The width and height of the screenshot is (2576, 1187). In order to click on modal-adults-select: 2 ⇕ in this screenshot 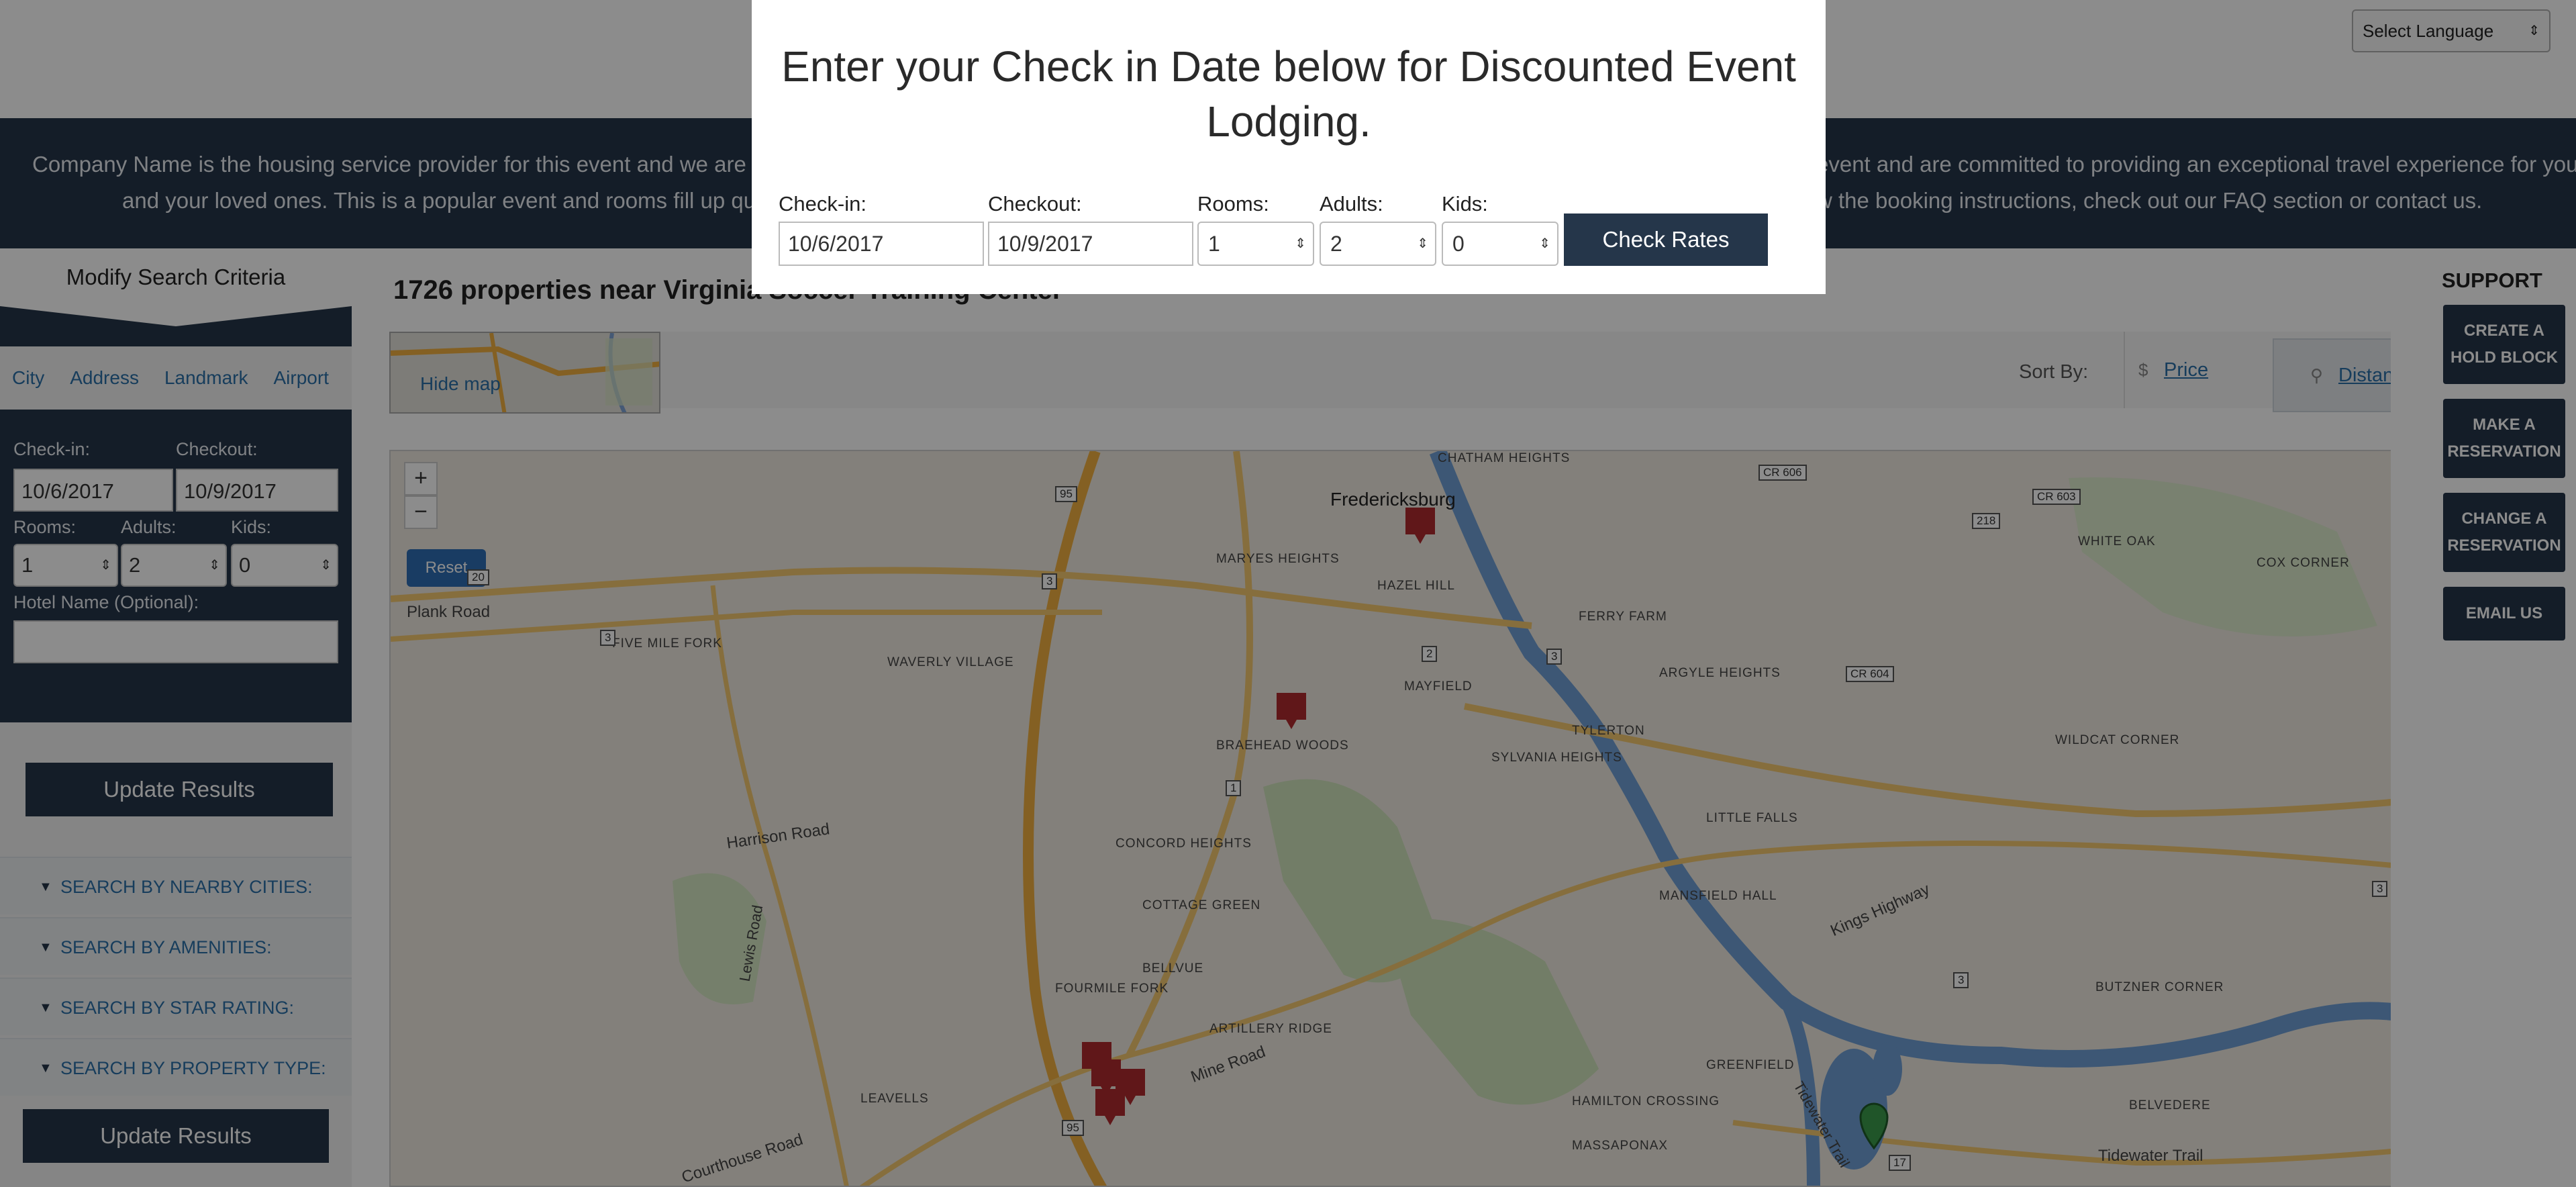, I will do `click(1378, 244)`.